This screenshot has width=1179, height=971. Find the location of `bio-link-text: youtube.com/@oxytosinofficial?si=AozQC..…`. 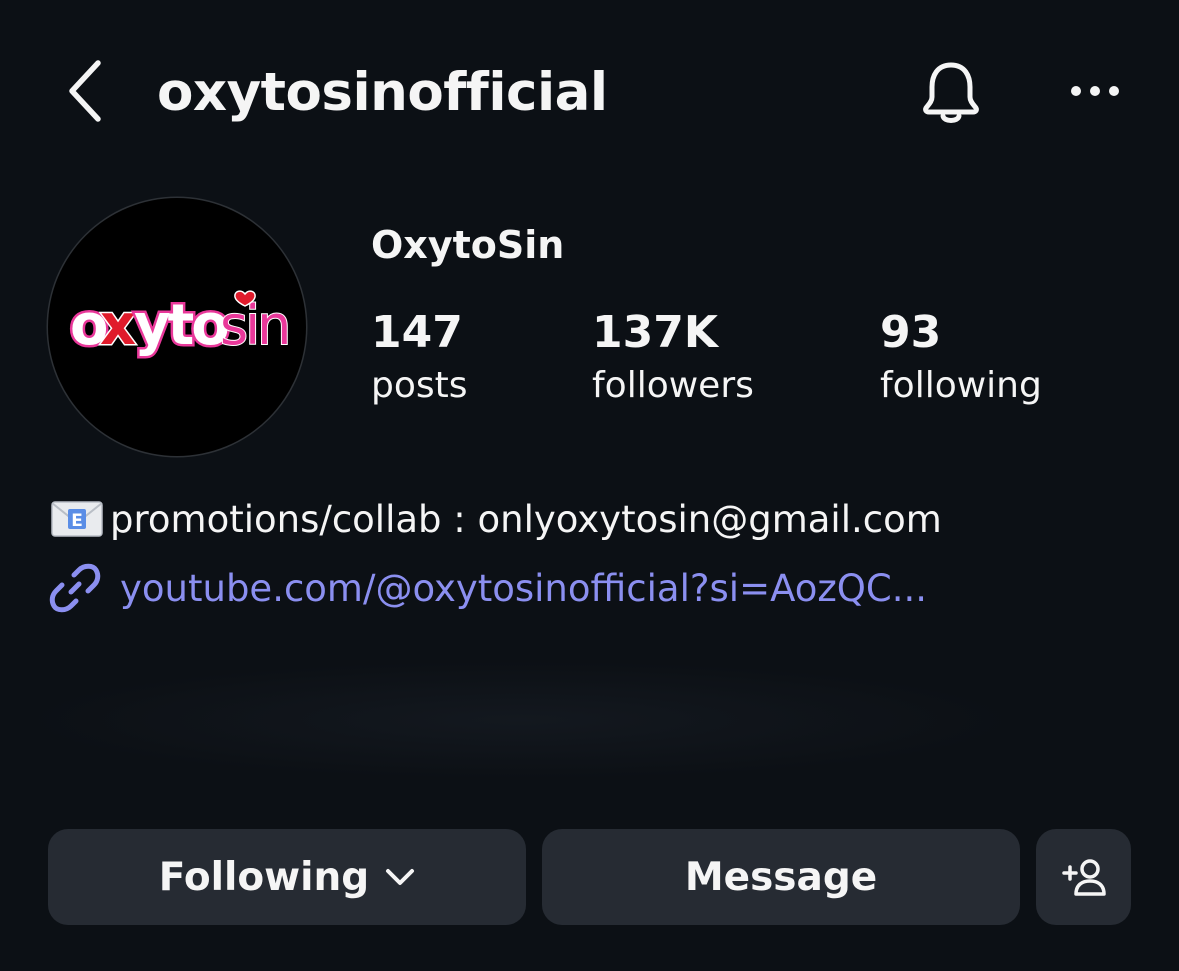

bio-link-text: youtube.com/@oxytosinofficial?si=AozQC..… is located at coordinates (523, 588).